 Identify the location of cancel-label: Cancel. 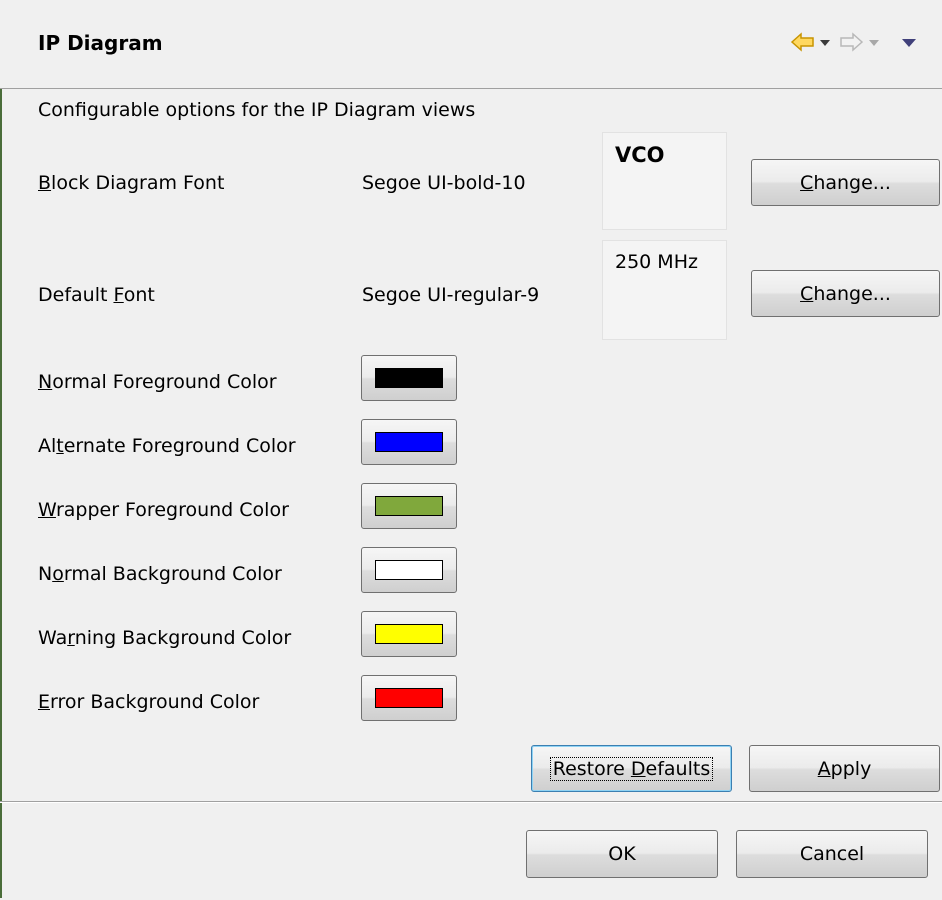
(832, 854).